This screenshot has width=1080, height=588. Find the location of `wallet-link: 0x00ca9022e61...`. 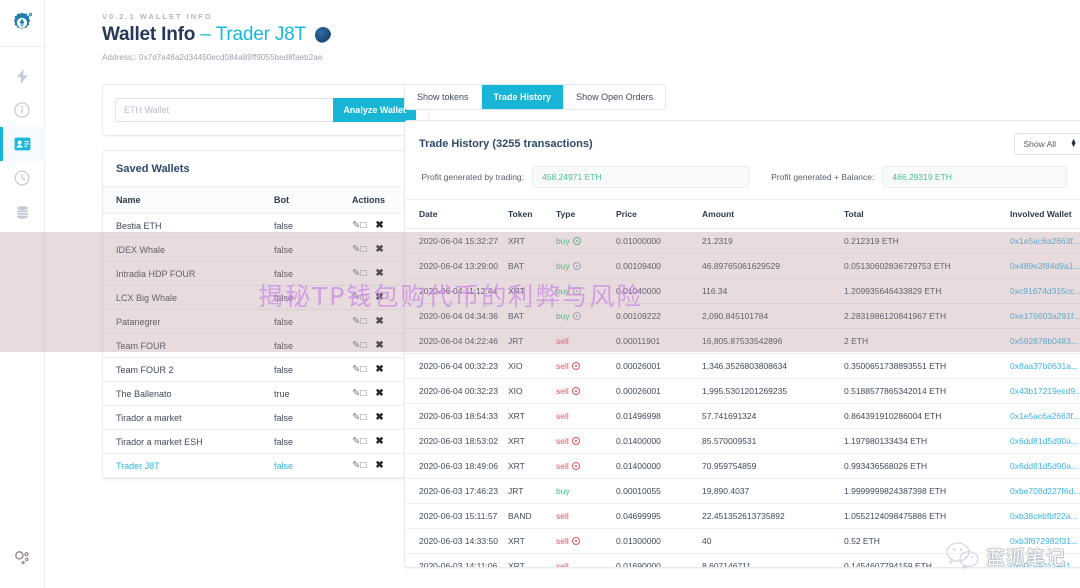

wallet-link: 0x00ca9022e61... is located at coordinates (1044, 564).